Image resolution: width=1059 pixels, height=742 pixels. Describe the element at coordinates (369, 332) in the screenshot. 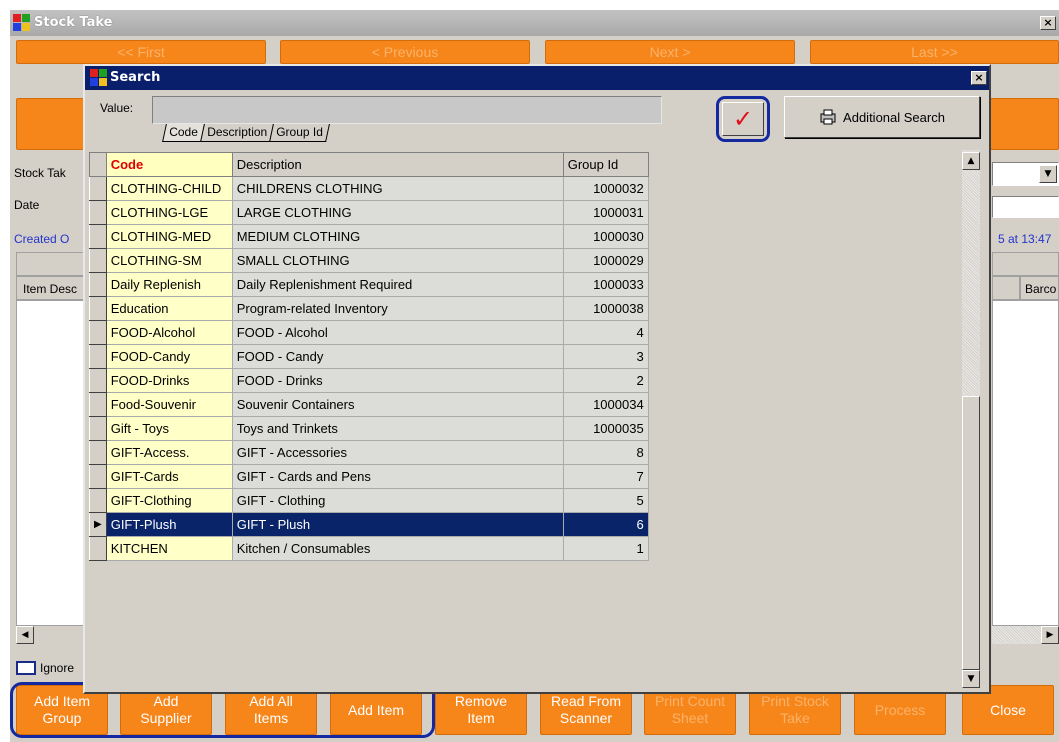

I see `table-row: FOOD-Alcohol FOOD - Alcohol 4` at that location.